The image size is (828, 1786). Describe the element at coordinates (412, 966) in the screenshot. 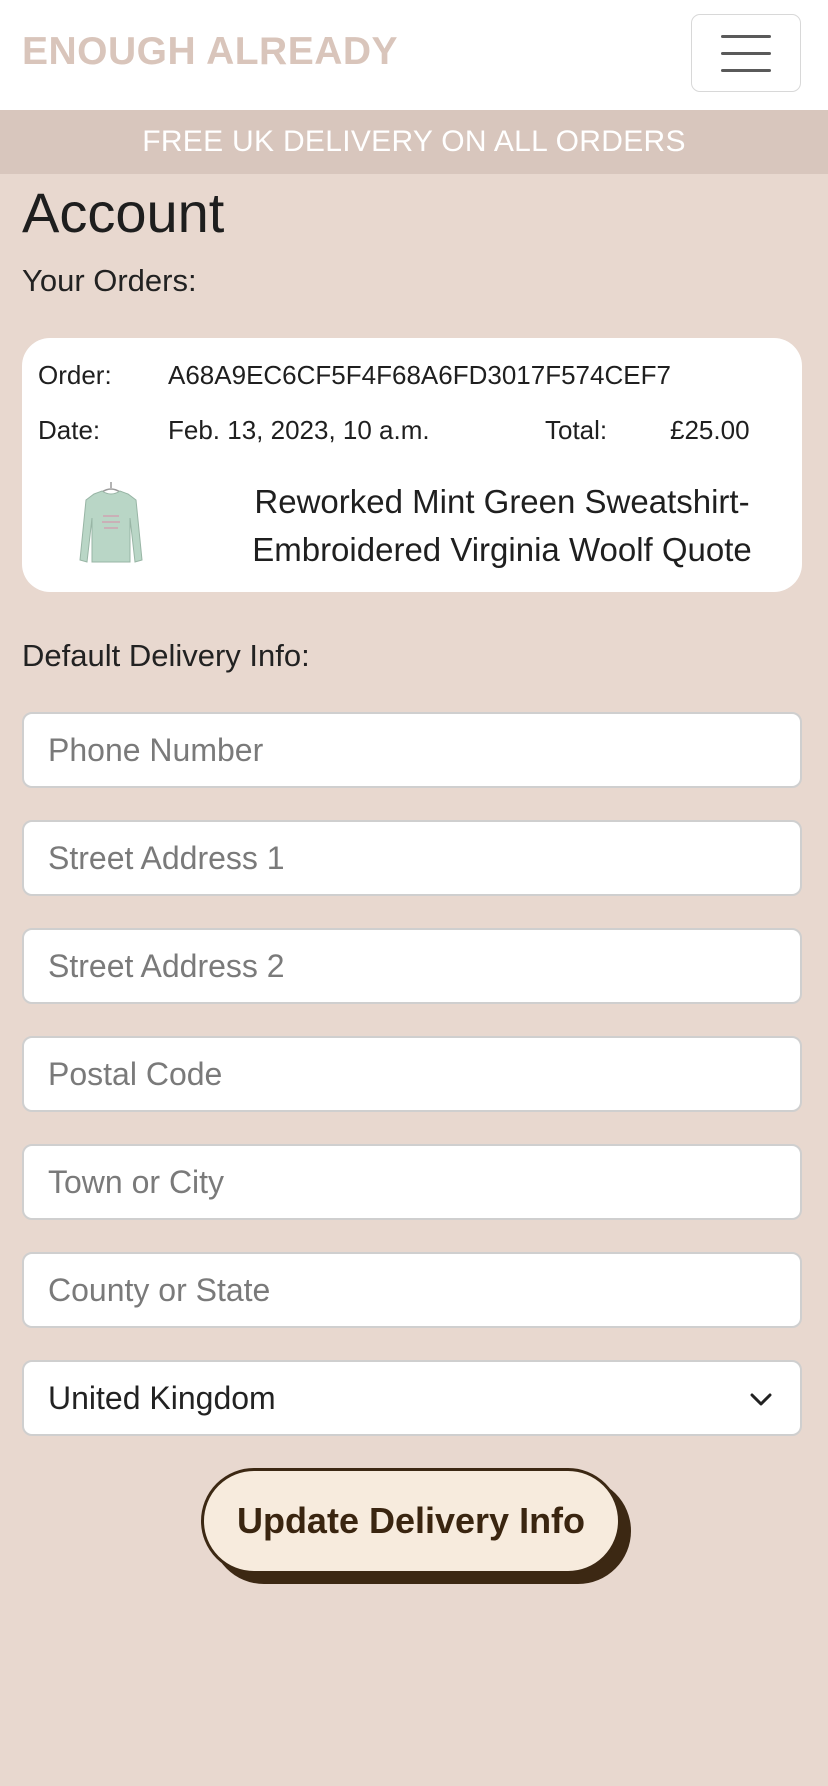

I see `street-address-2-input` at that location.